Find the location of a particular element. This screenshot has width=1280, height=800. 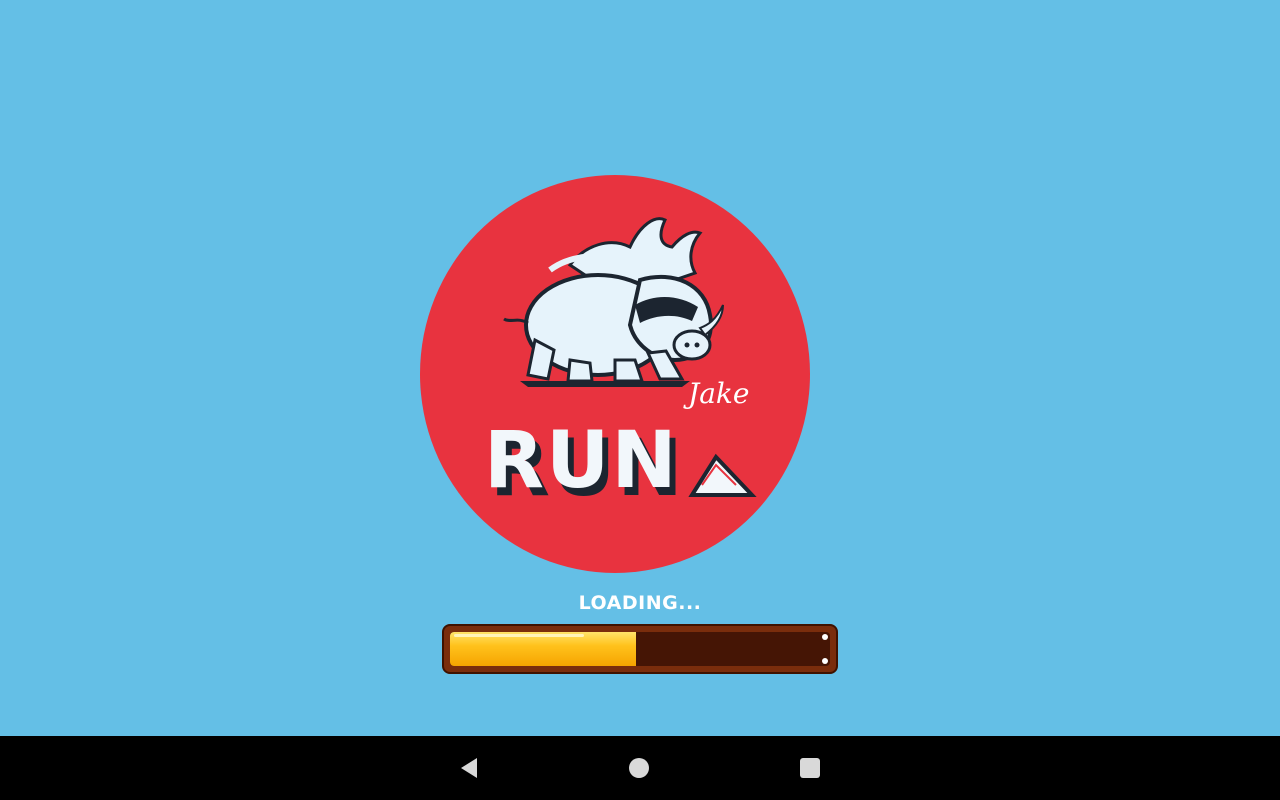

loading-progress-bar is located at coordinates (640, 649).